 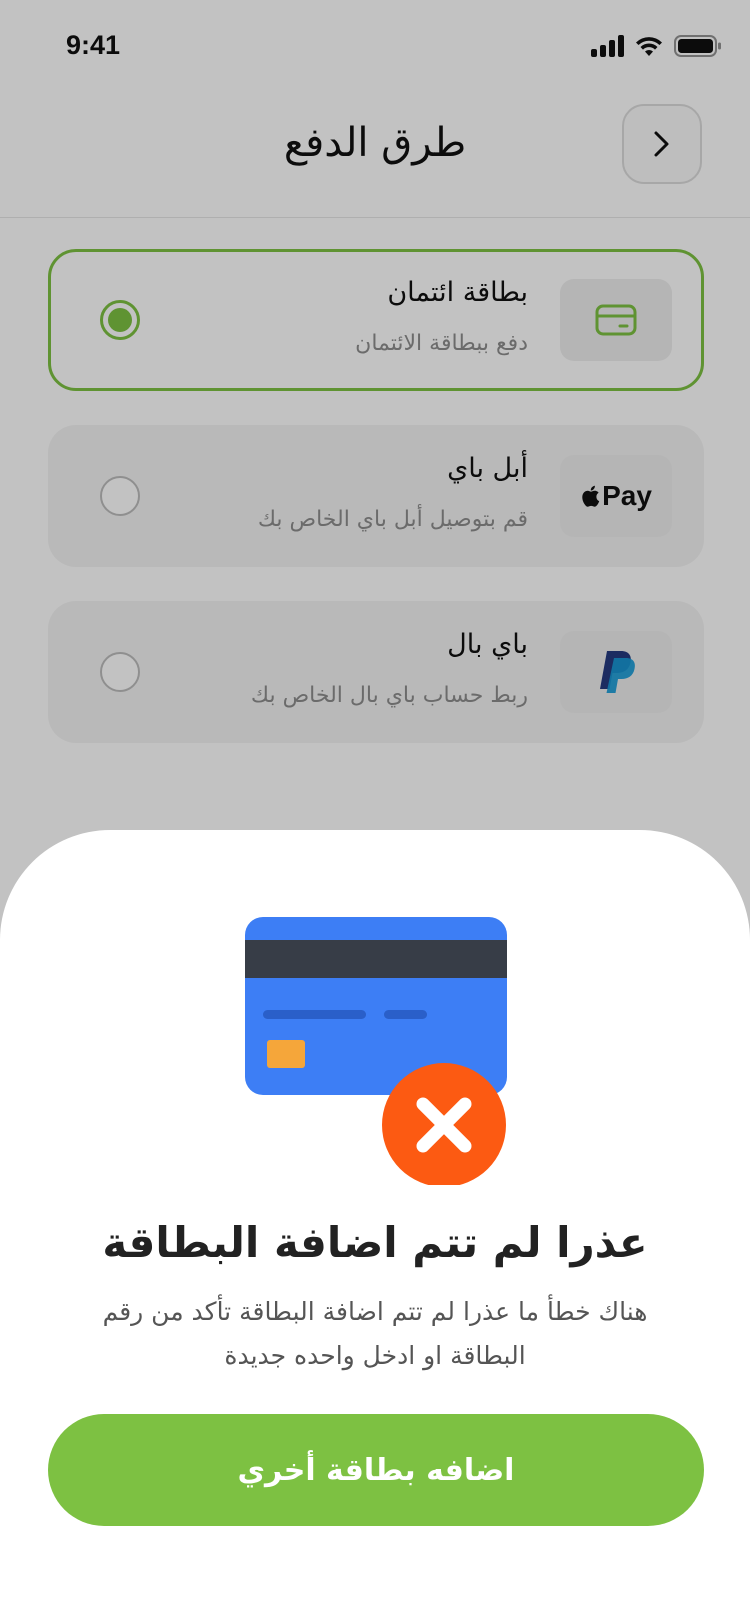 What do you see at coordinates (376, 1470) in the screenshot?
I see `add-another-card-button: اضافه بطاقة أخري` at bounding box center [376, 1470].